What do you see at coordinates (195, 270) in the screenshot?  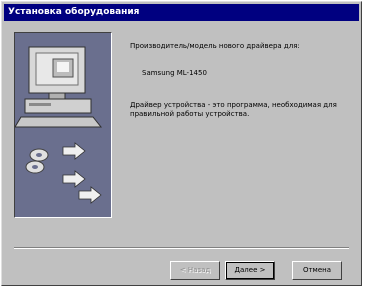 I see `back-button: < Назад` at bounding box center [195, 270].